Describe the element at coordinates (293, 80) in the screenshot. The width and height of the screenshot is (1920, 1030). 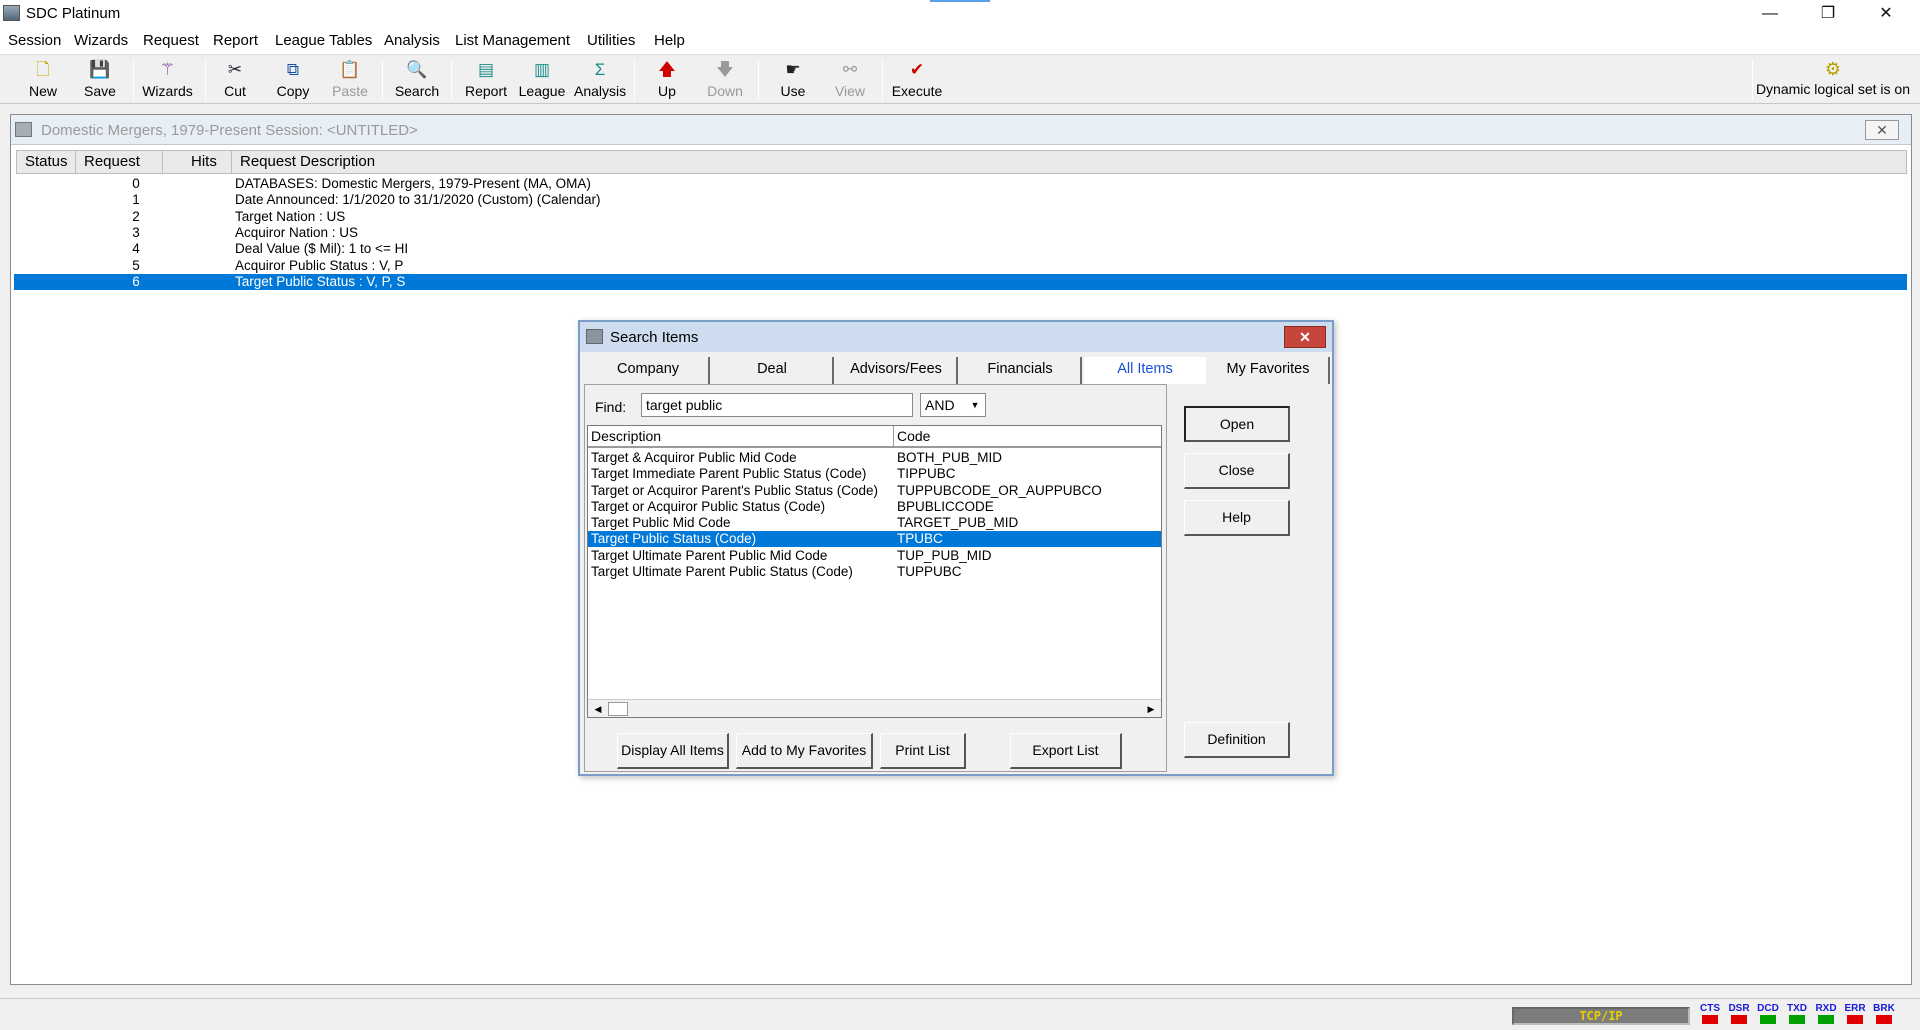
I see `copy-button: ⧉ Copy` at that location.